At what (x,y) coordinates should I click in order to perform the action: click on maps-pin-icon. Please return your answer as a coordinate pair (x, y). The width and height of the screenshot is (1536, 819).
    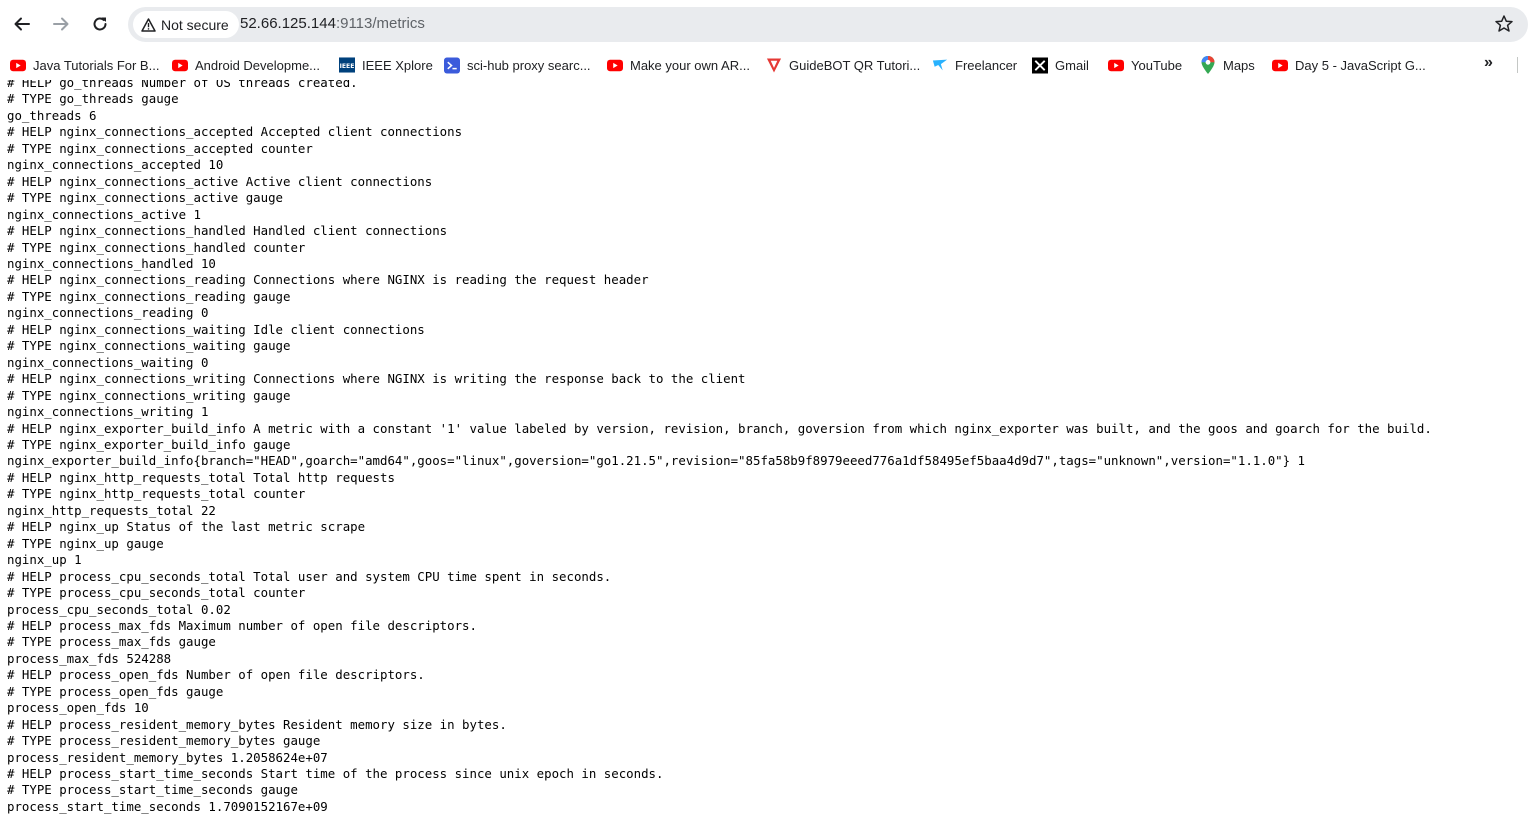
    Looking at the image, I should click on (1208, 65).